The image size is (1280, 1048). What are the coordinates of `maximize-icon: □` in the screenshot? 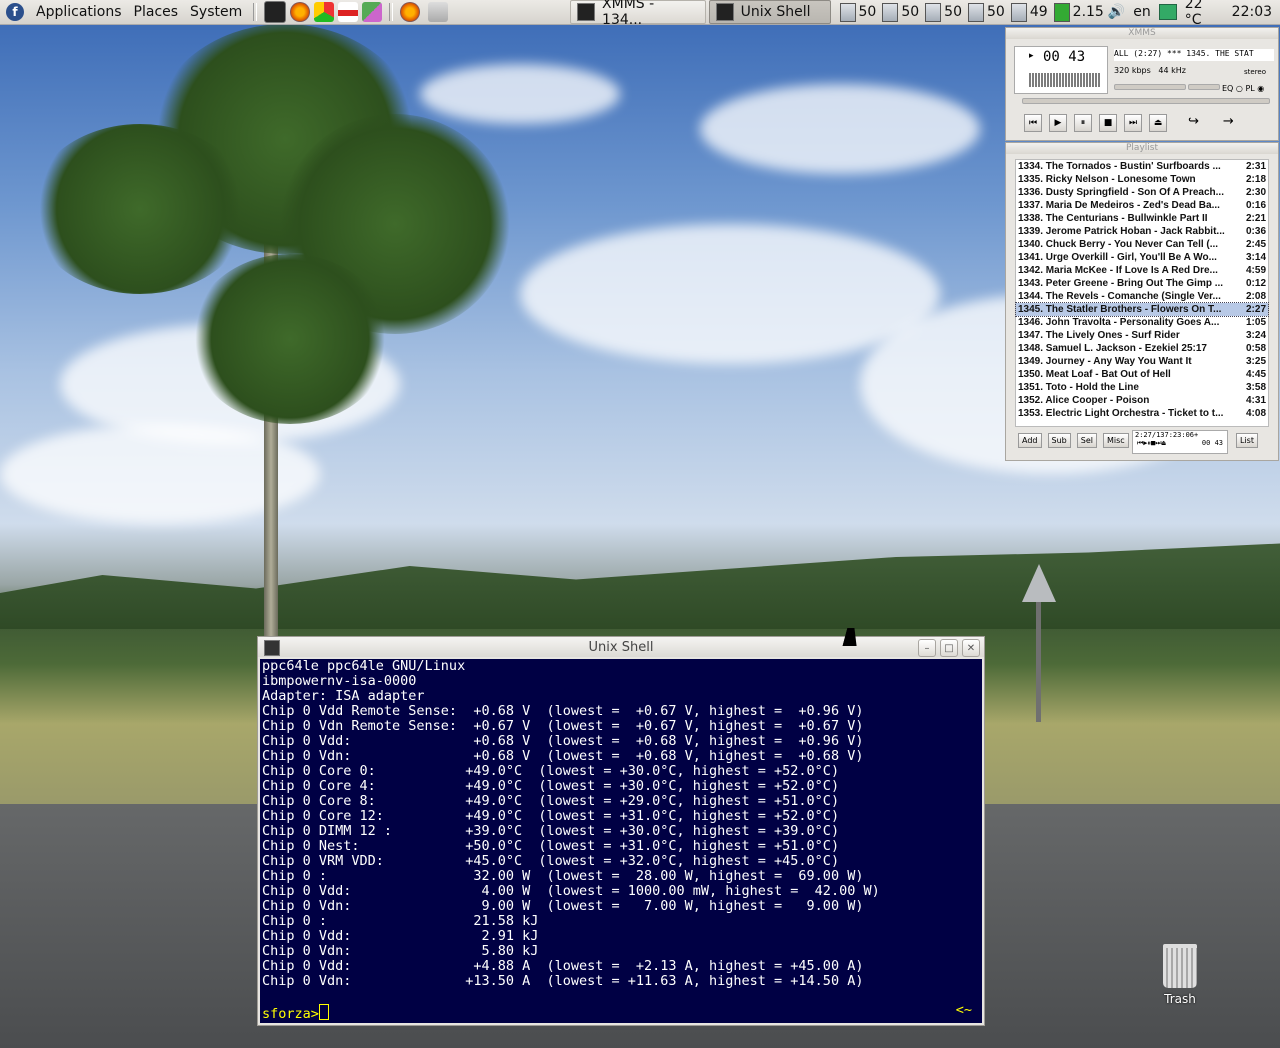 It's located at (949, 648).